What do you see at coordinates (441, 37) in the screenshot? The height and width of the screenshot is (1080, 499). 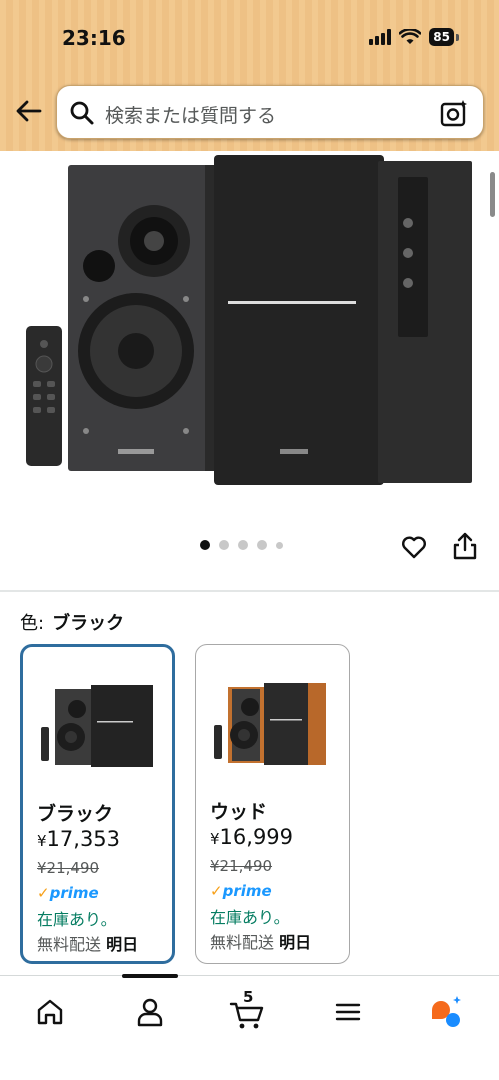 I see `battery-indicator: 85` at bounding box center [441, 37].